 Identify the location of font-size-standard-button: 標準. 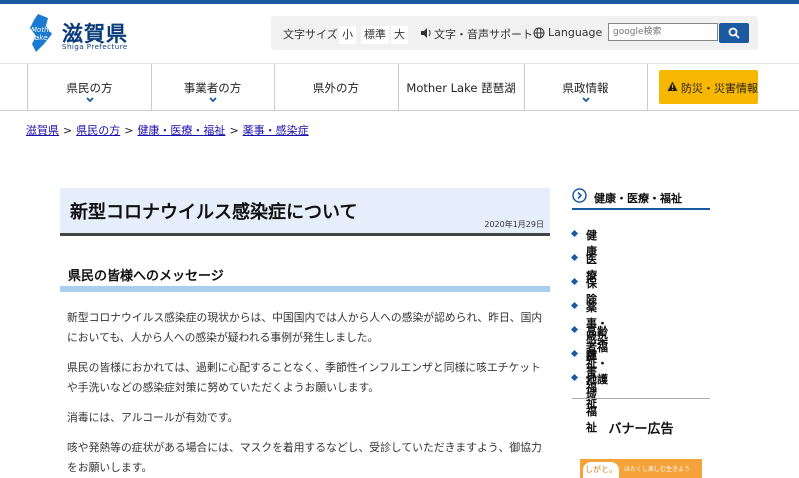
(375, 35).